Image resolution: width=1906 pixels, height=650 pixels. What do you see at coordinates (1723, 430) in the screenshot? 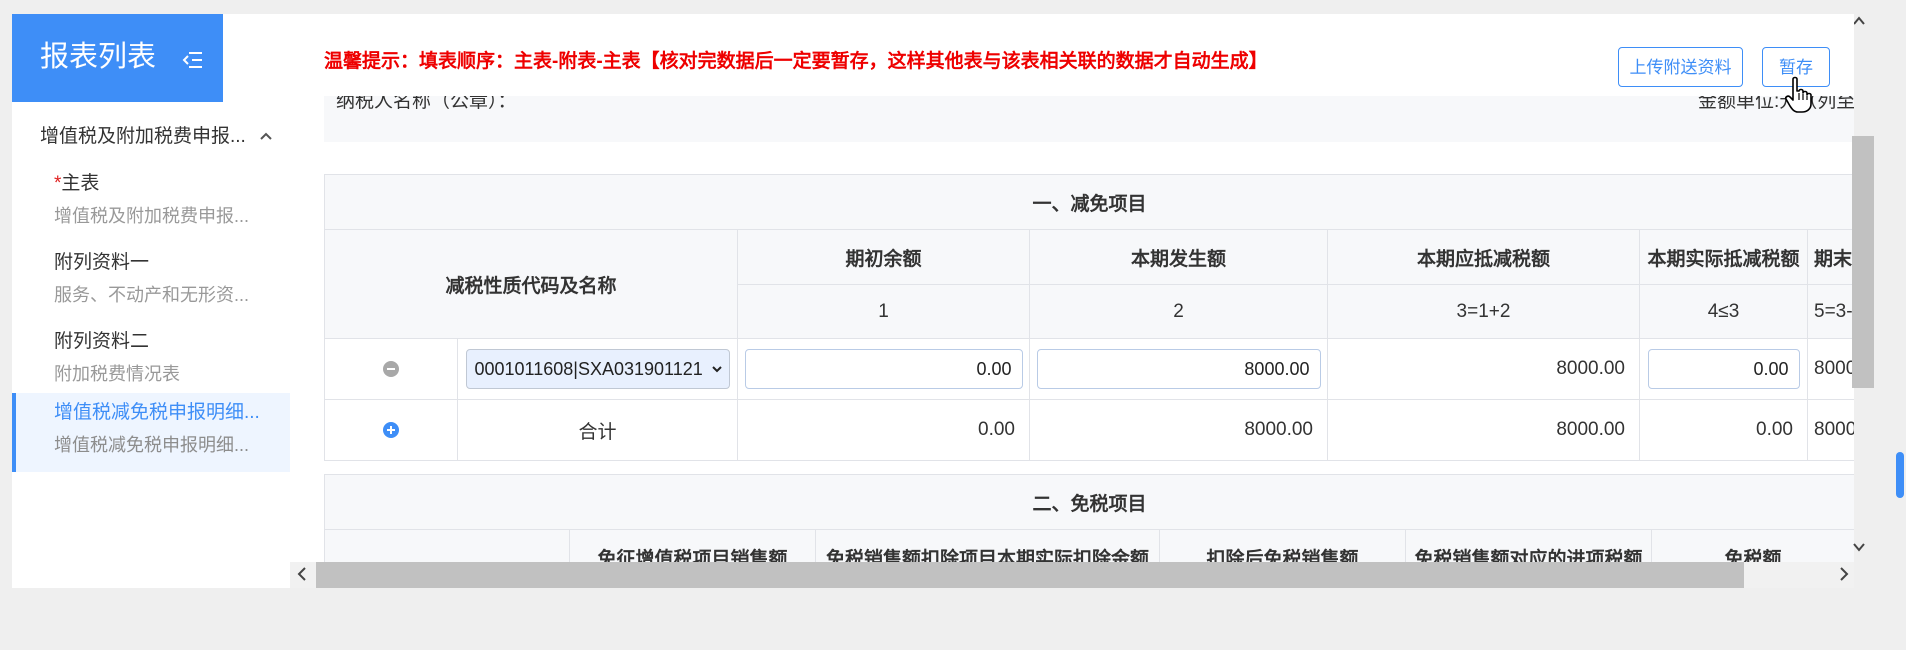
I see `total-actual: 0.00` at bounding box center [1723, 430].